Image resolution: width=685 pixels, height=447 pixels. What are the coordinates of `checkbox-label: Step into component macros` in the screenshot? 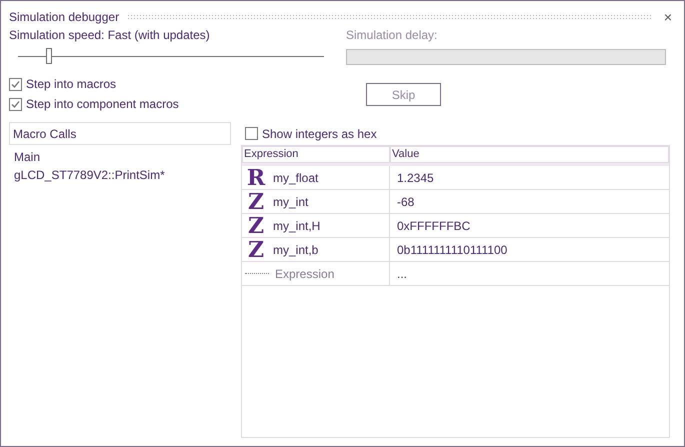 It's located at (102, 104).